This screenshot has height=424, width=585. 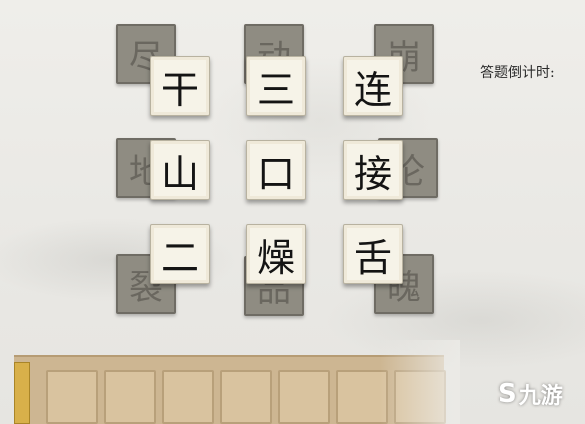 I want to click on character-tile: 三, so click(x=276, y=86).